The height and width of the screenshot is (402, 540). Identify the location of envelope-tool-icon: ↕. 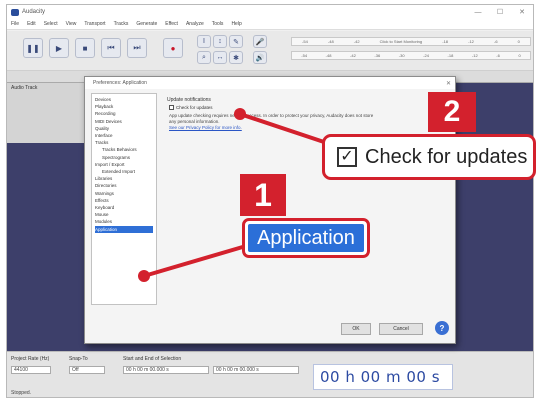
(220, 41).